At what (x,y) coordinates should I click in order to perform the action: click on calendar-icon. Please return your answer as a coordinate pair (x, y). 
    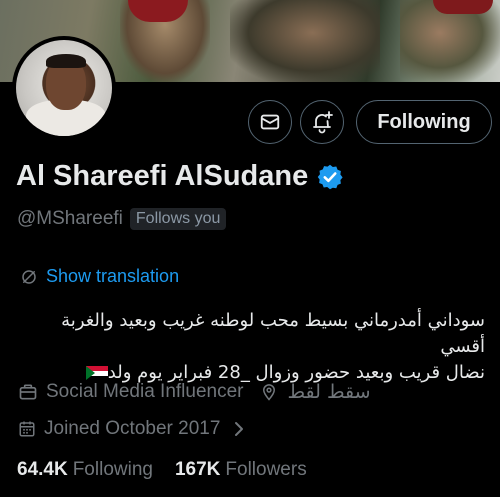
    Looking at the image, I should click on (27, 429).